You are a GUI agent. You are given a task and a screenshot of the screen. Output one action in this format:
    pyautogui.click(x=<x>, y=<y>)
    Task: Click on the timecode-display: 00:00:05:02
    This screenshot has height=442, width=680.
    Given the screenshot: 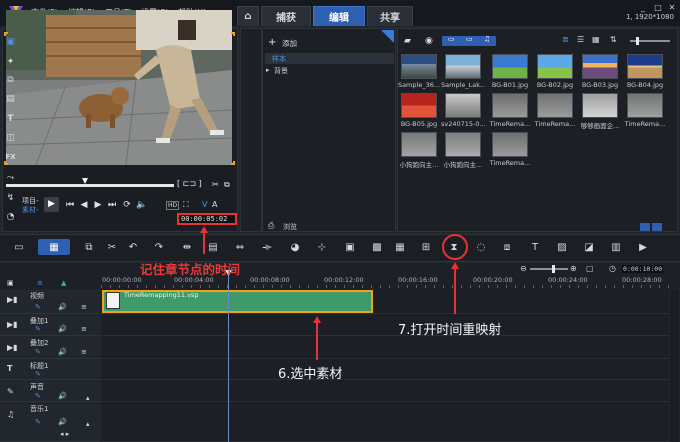 What is the action you would take?
    pyautogui.click(x=207, y=219)
    